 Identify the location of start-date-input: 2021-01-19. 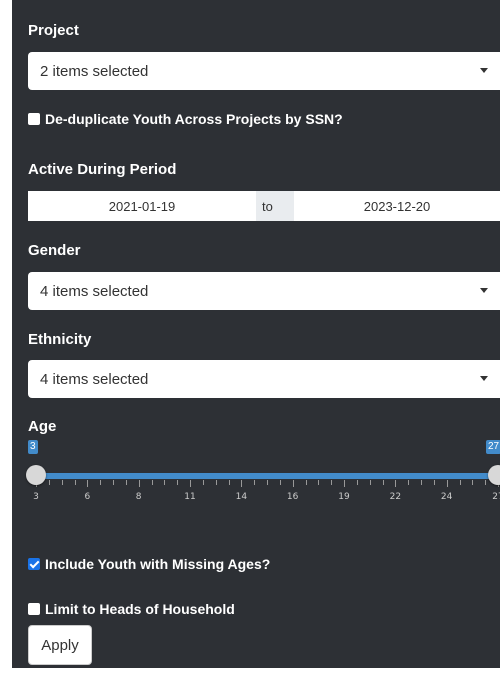
(142, 206).